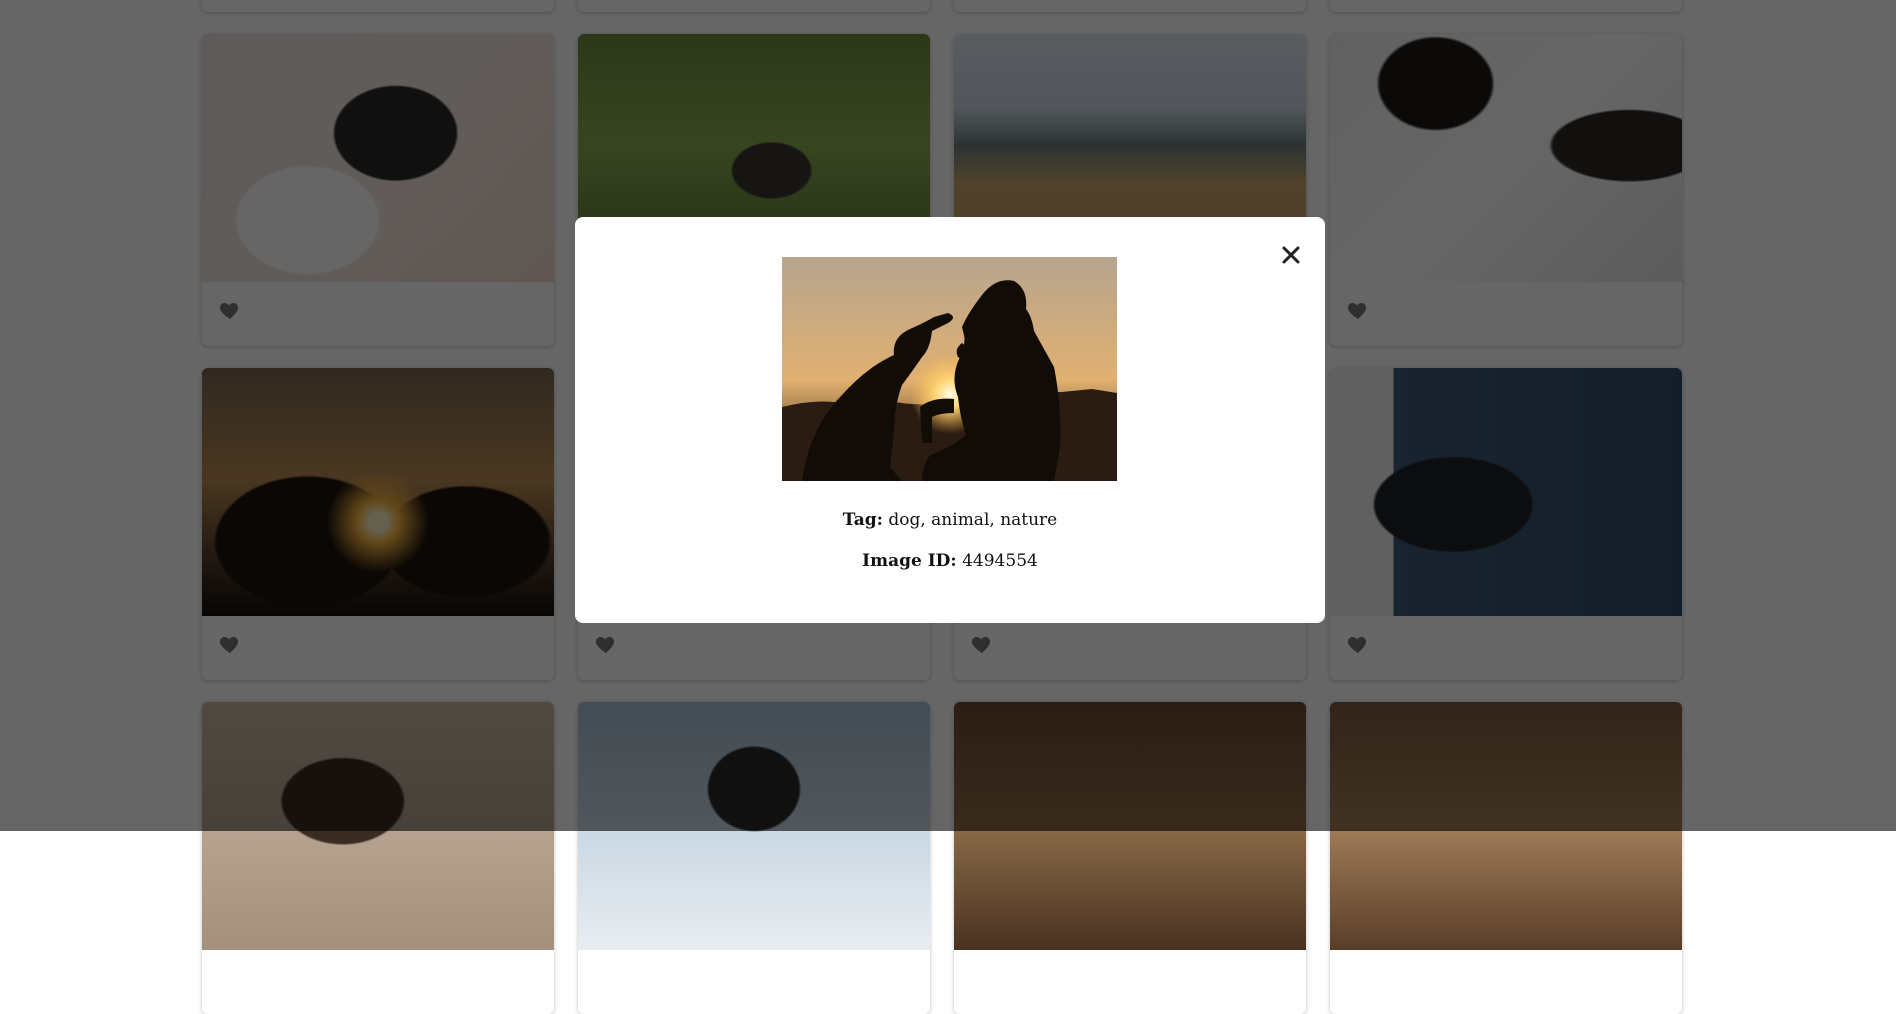 This screenshot has width=1896, height=1014. I want to click on image-tags: Tag: dog, animal, nature, so click(950, 520).